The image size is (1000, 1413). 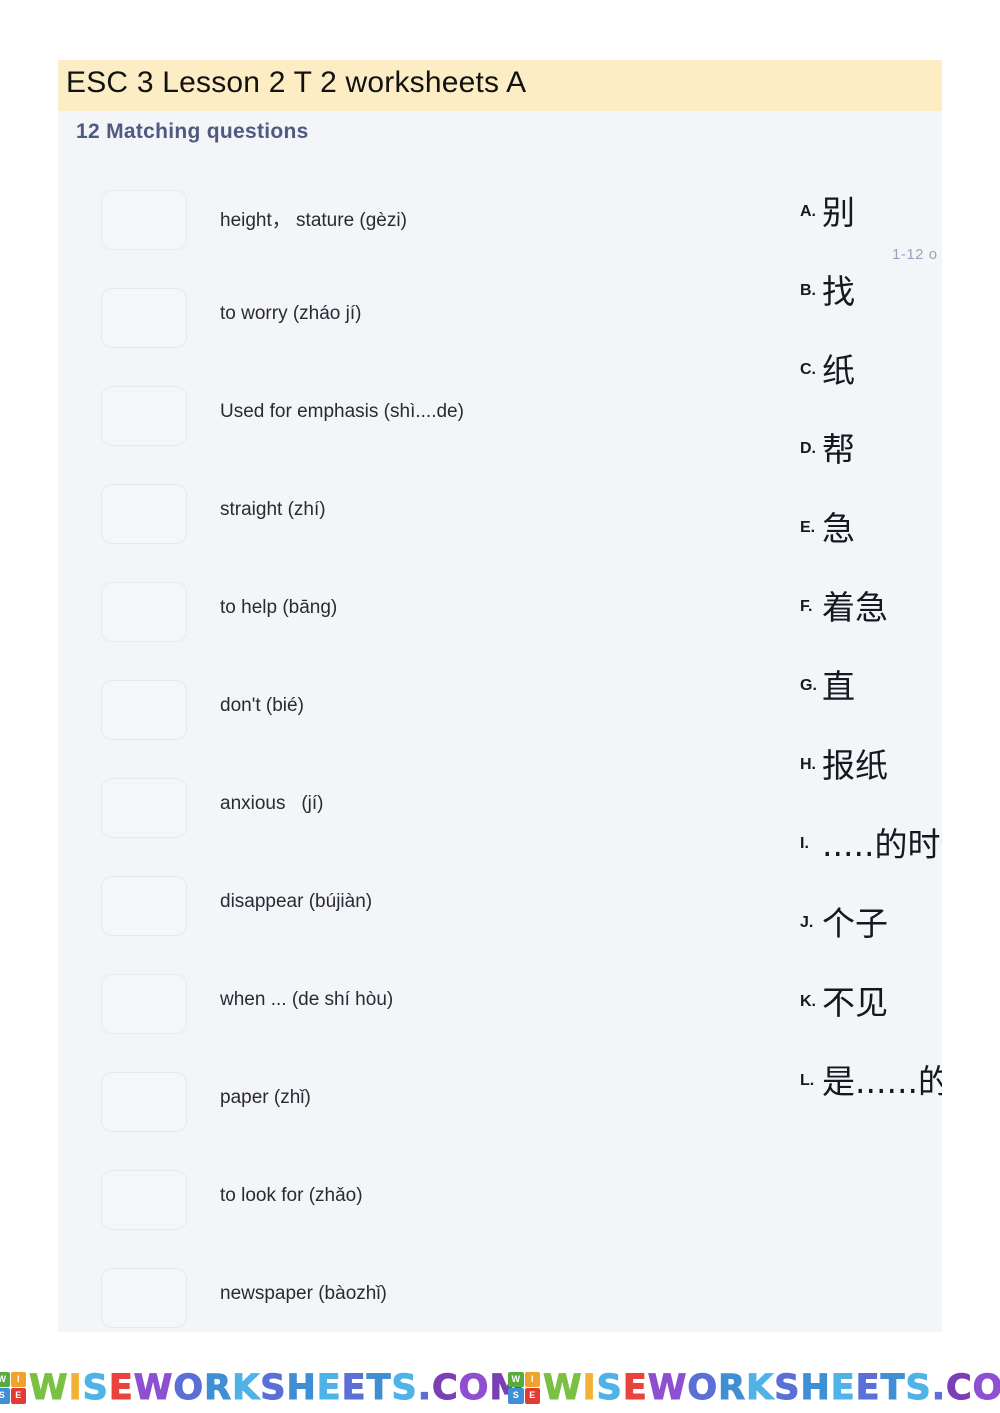 What do you see at coordinates (807, 922) in the screenshot?
I see `option-letter: J.` at bounding box center [807, 922].